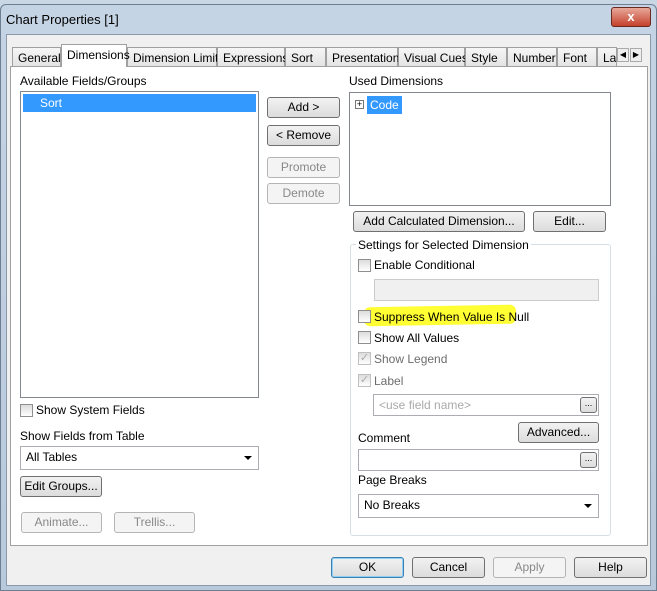  What do you see at coordinates (389, 381) in the screenshot?
I see `label-label: Label` at bounding box center [389, 381].